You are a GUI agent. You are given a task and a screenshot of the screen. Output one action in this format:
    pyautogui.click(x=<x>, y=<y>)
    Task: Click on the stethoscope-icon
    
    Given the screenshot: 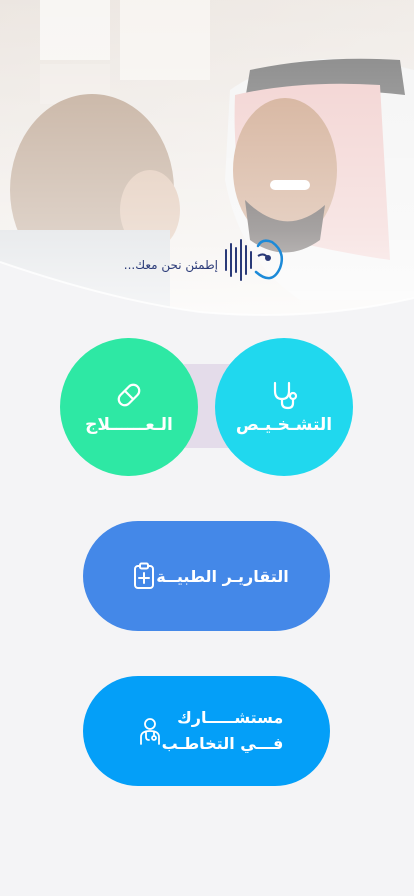 What is the action you would take?
    pyautogui.click(x=285, y=395)
    